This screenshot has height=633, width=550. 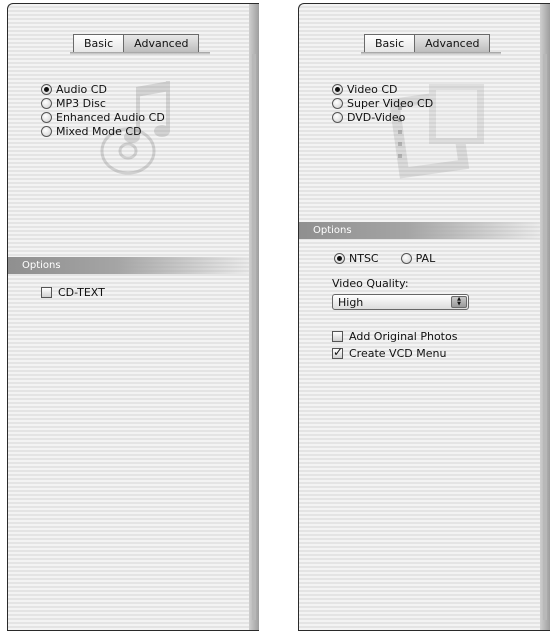 I want to click on video-standard-group: NTSC PAL, so click(x=384, y=258).